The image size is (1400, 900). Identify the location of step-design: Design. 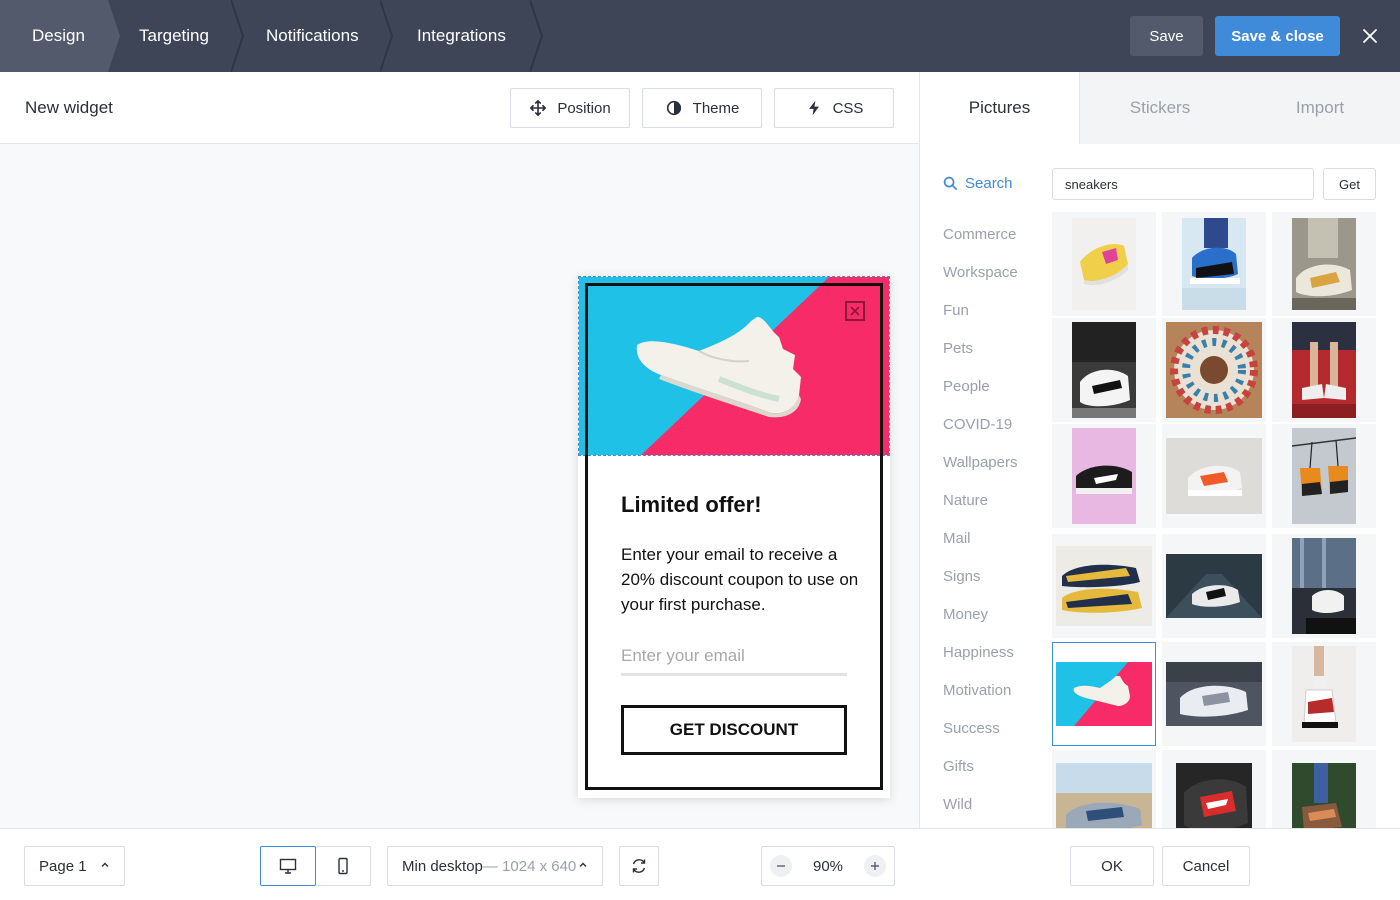
(60, 36).